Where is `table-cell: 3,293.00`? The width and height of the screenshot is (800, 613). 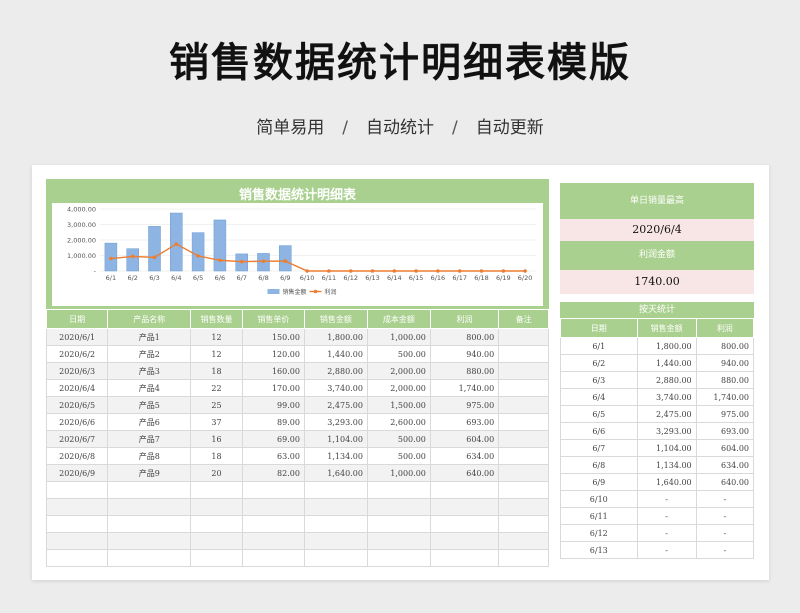
table-cell: 3,293.00 is located at coordinates (335, 422).